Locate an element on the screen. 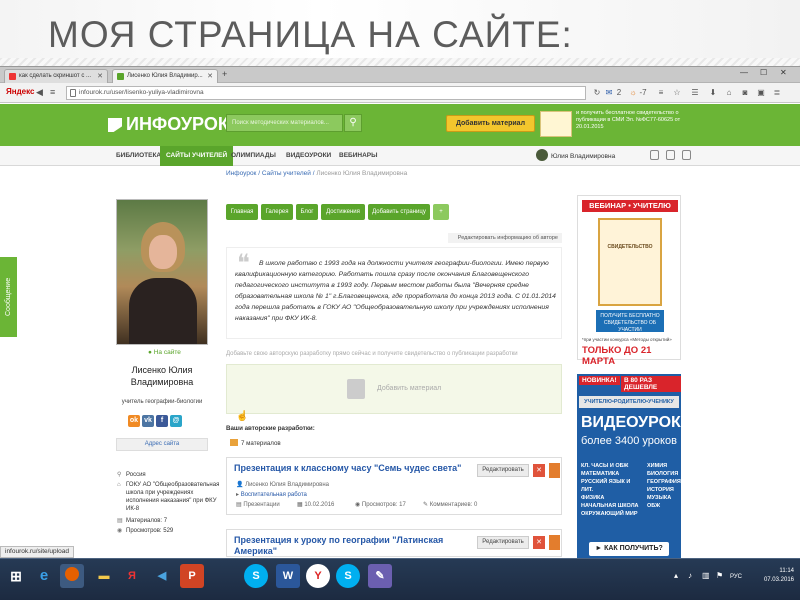  tray-arrow-icon: ▴ is located at coordinates (679, 576).